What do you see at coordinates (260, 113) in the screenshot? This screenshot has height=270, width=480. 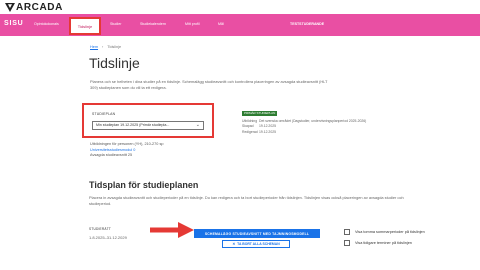 I see `status-badge: PRIMÄR STUDIEPLAN` at bounding box center [260, 113].